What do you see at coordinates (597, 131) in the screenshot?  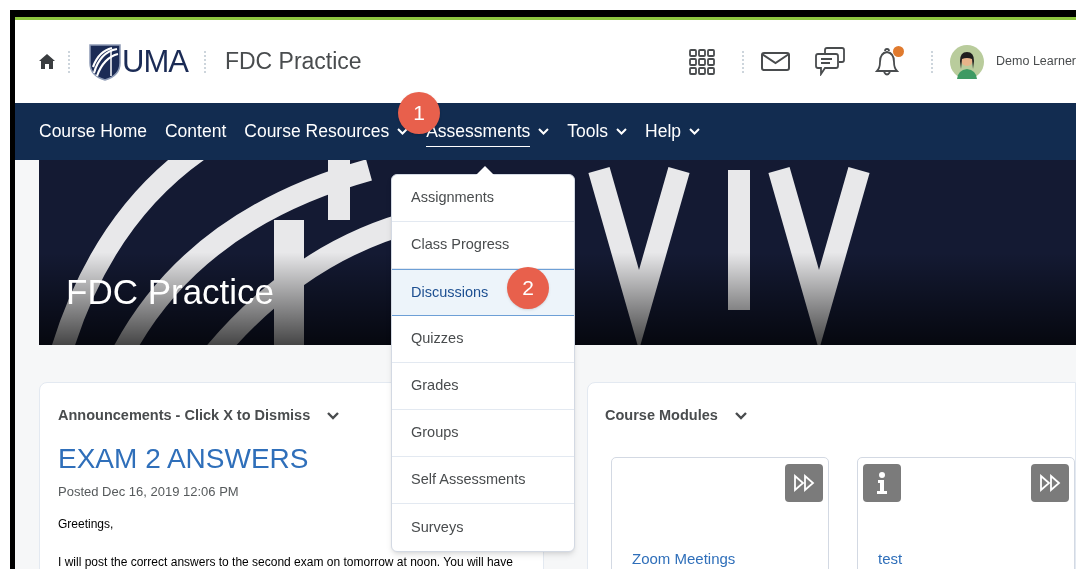 I see `nav-link: Tools` at bounding box center [597, 131].